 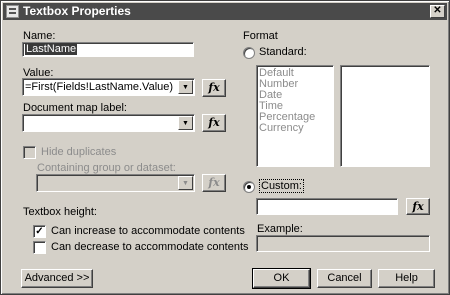 I want to click on list-item: Currency, so click(x=295, y=128).